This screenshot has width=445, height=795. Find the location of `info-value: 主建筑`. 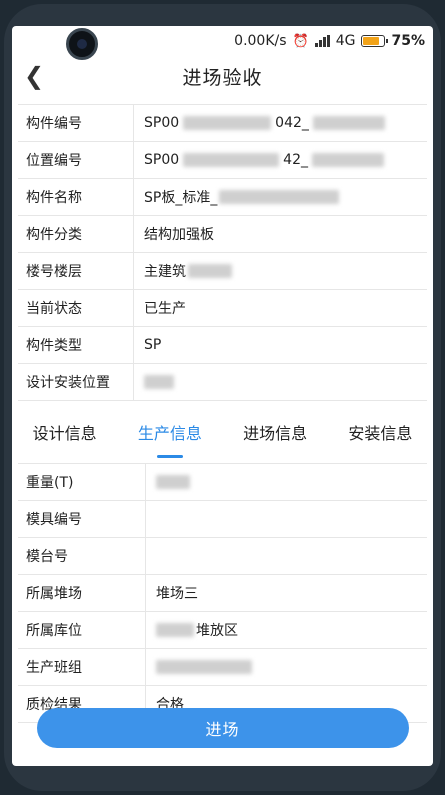

info-value: 主建筑 is located at coordinates (165, 272).